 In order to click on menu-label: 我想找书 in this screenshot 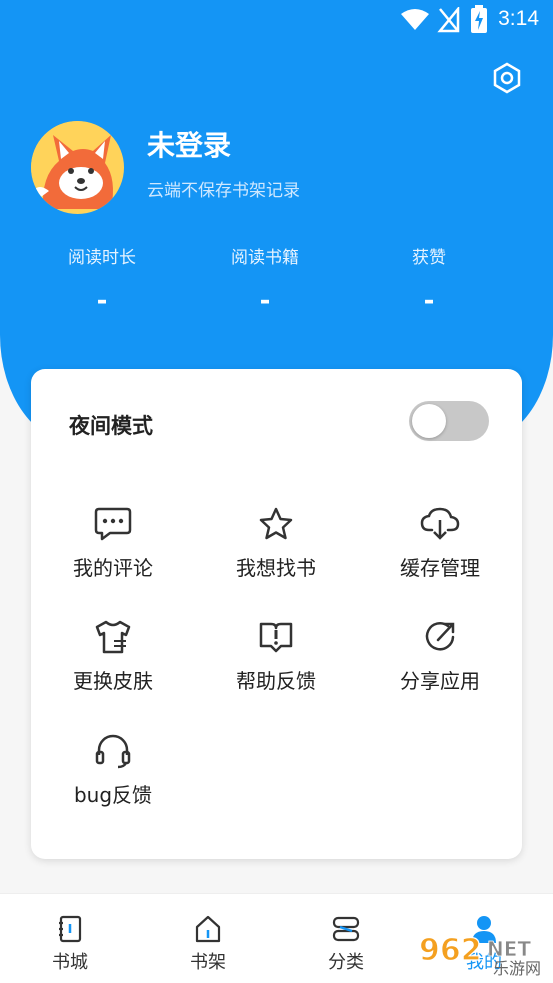, I will do `click(276, 568)`.